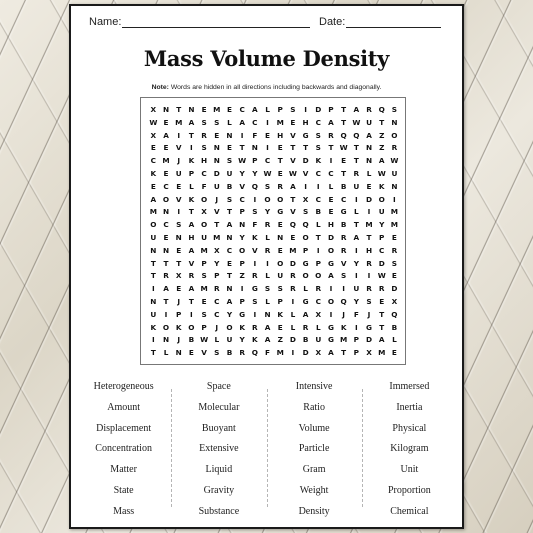  I want to click on grid-letter: S, so click(305, 212).